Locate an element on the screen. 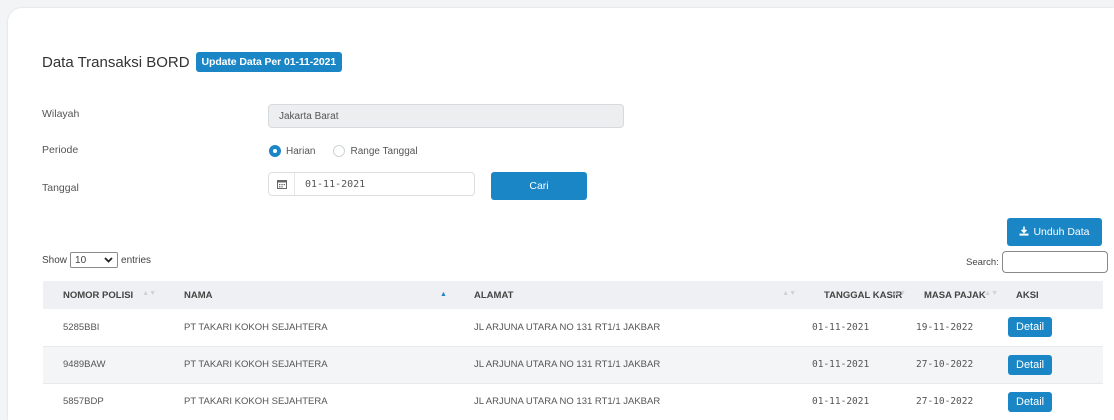 The height and width of the screenshot is (420, 1114). tanggal-value: 01-11-2021 is located at coordinates (335, 184).